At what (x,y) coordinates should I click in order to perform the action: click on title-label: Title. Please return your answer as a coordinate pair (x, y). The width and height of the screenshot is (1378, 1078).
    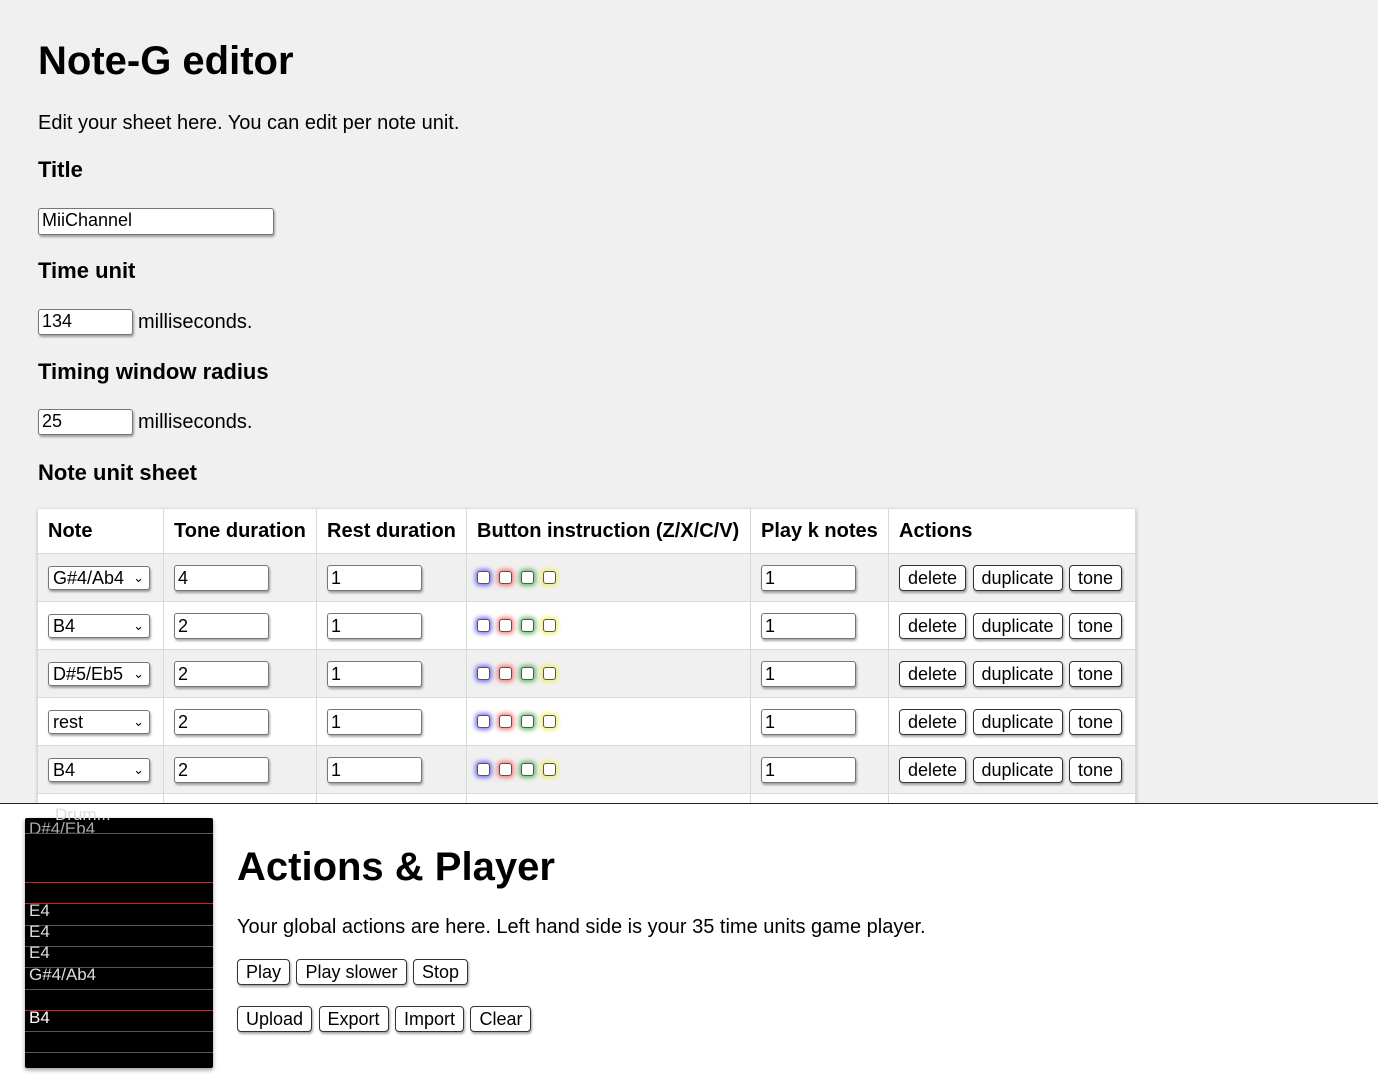
    Looking at the image, I should click on (60, 169).